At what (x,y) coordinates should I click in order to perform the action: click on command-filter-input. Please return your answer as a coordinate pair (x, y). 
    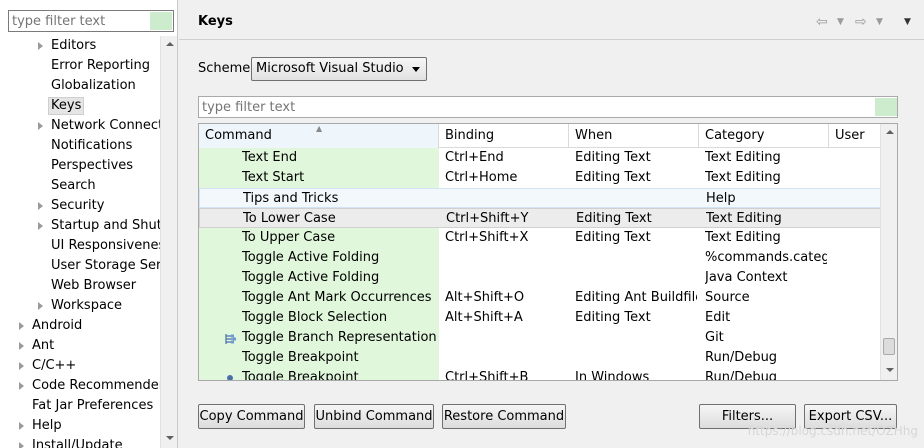
    Looking at the image, I should click on (524, 107).